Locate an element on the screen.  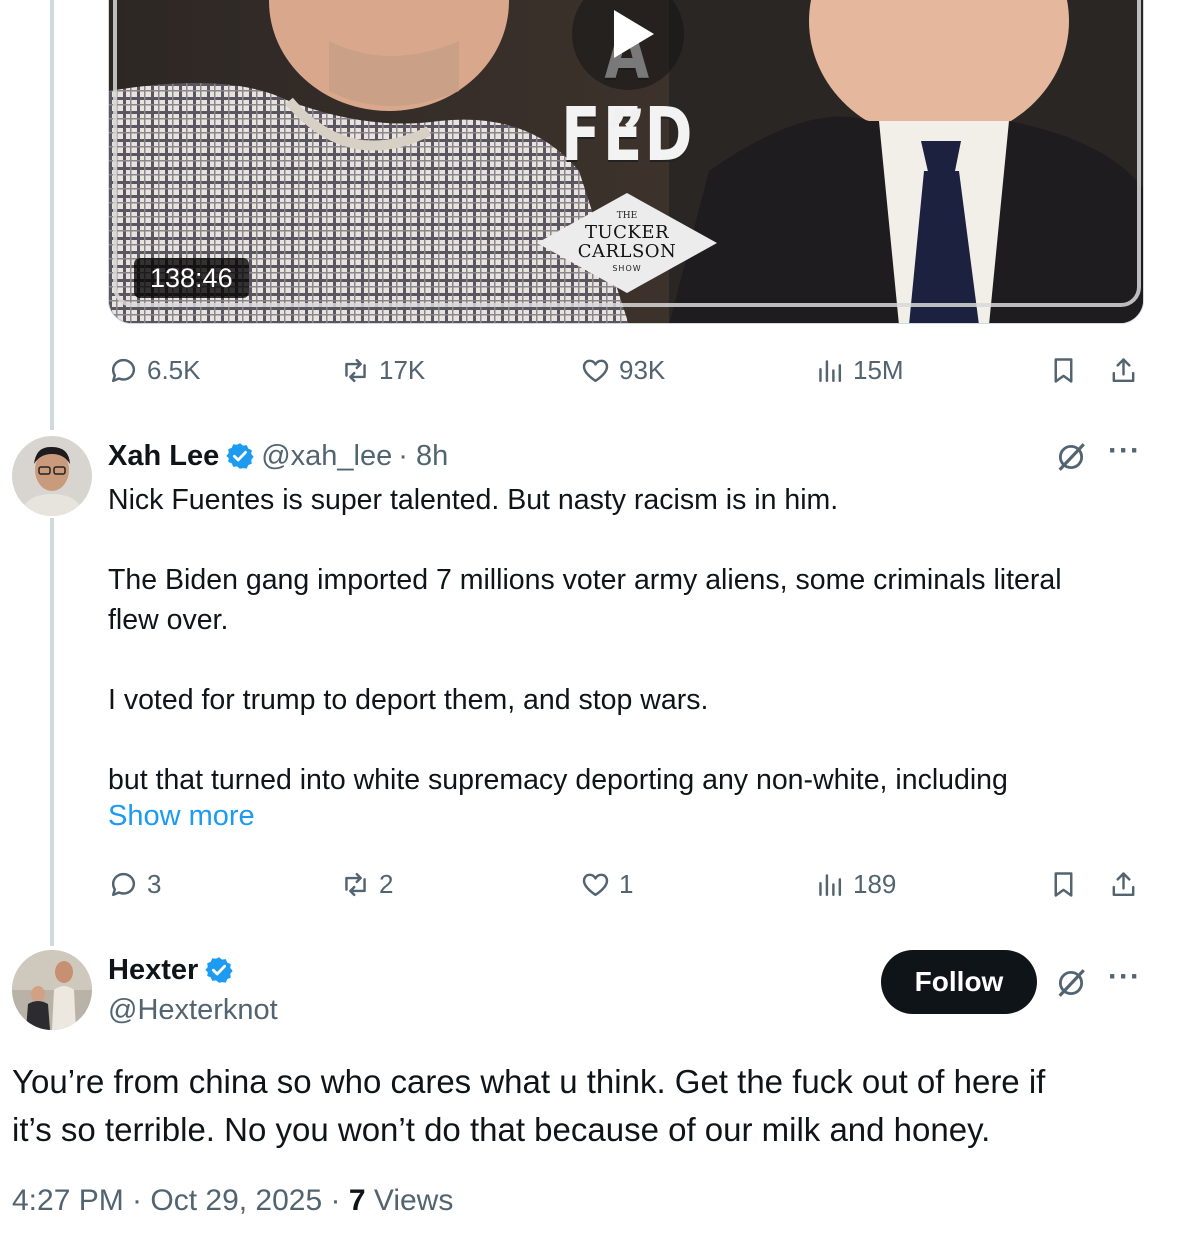
repost-count: 2 is located at coordinates (386, 883).